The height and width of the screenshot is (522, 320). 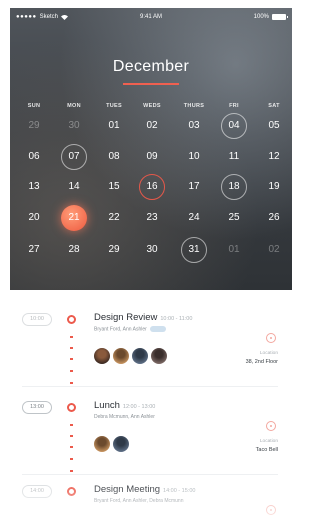 What do you see at coordinates (37, 319) in the screenshot?
I see `event-time-pill: 10:00` at bounding box center [37, 319].